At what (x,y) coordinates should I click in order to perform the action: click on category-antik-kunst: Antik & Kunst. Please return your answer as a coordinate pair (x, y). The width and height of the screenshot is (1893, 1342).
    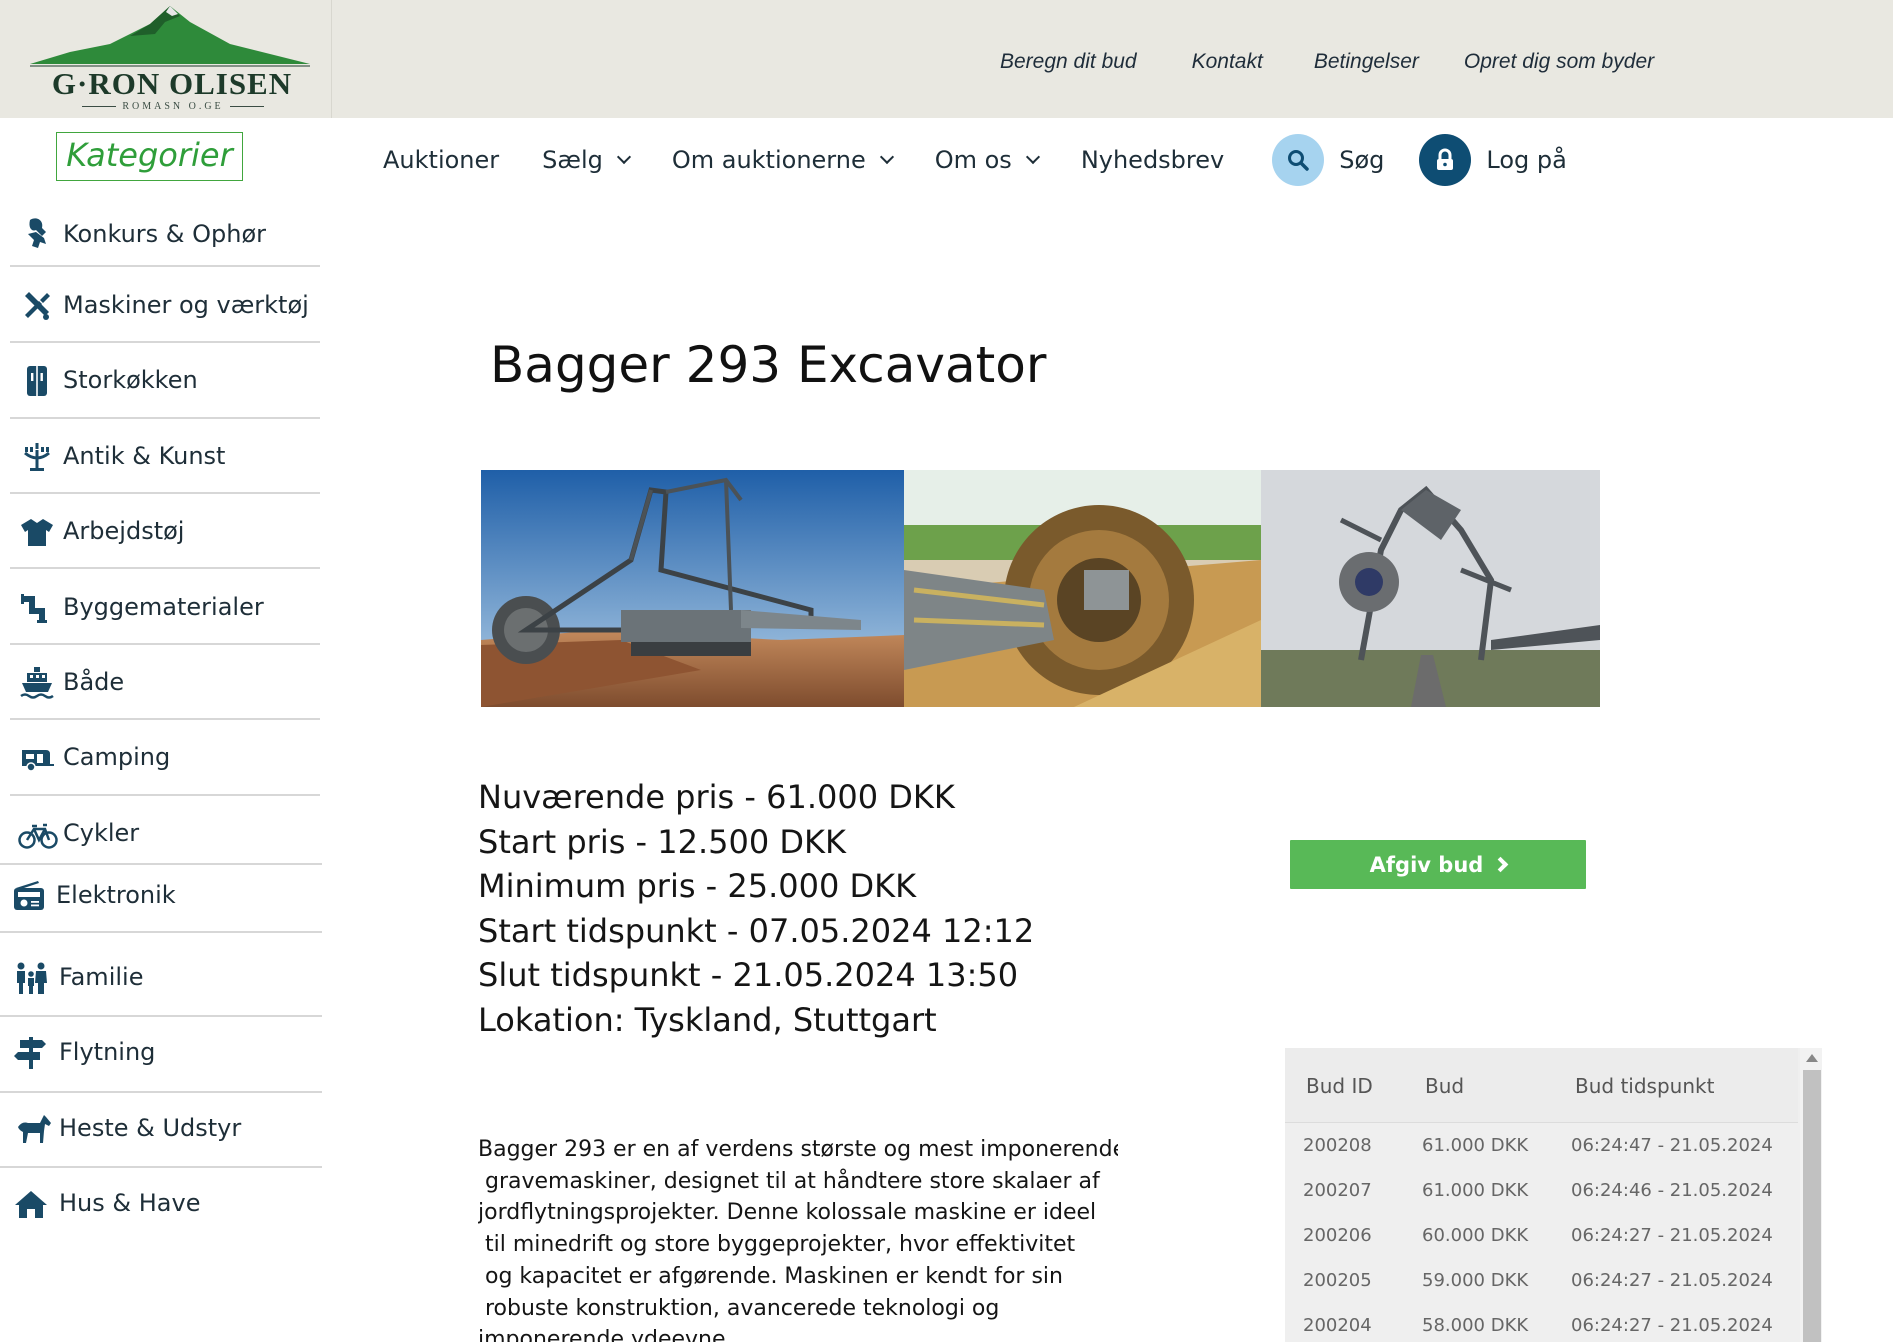
    Looking at the image, I should click on (165, 457).